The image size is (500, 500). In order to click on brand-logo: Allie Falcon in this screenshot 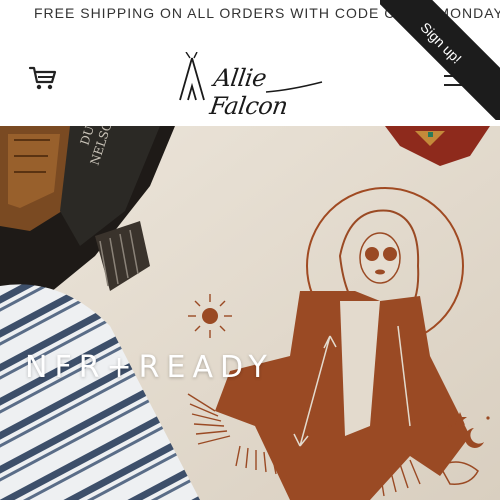, I will do `click(251, 86)`.